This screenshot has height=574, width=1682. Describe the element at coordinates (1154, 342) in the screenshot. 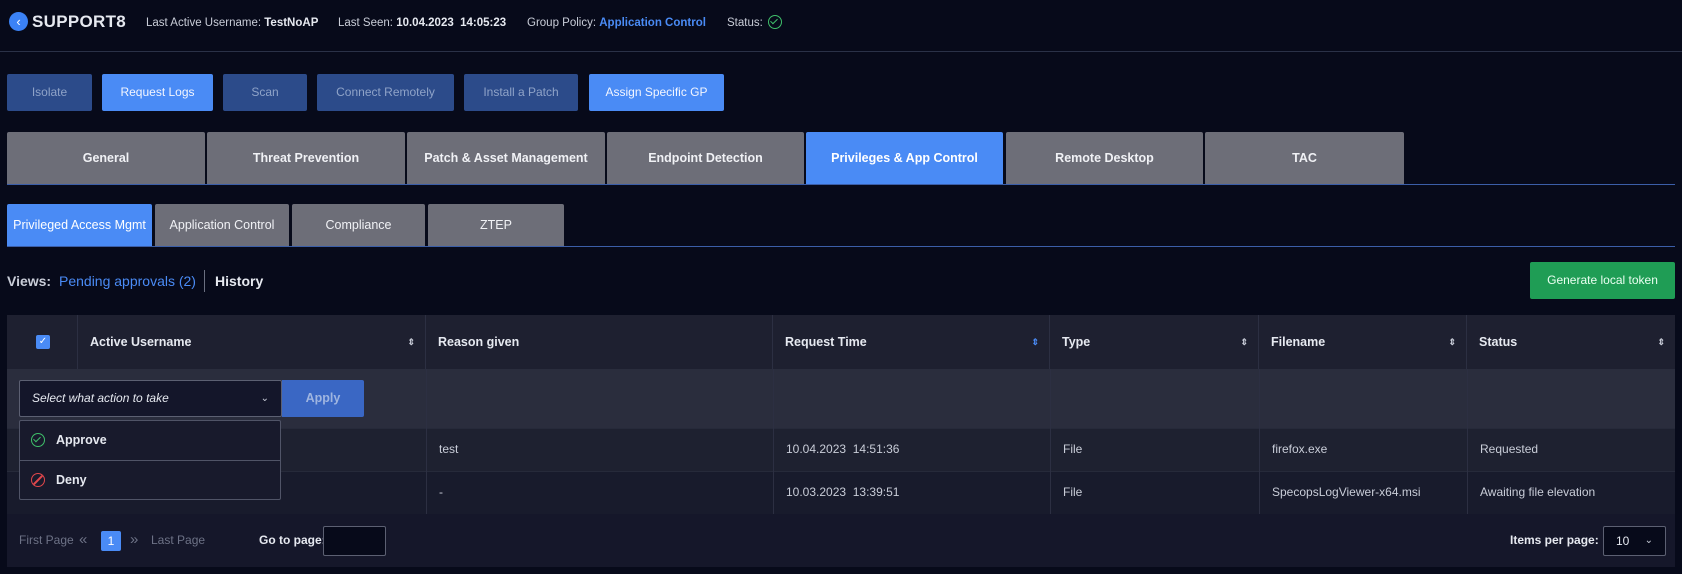

I see `col-type: Type ⇕` at that location.